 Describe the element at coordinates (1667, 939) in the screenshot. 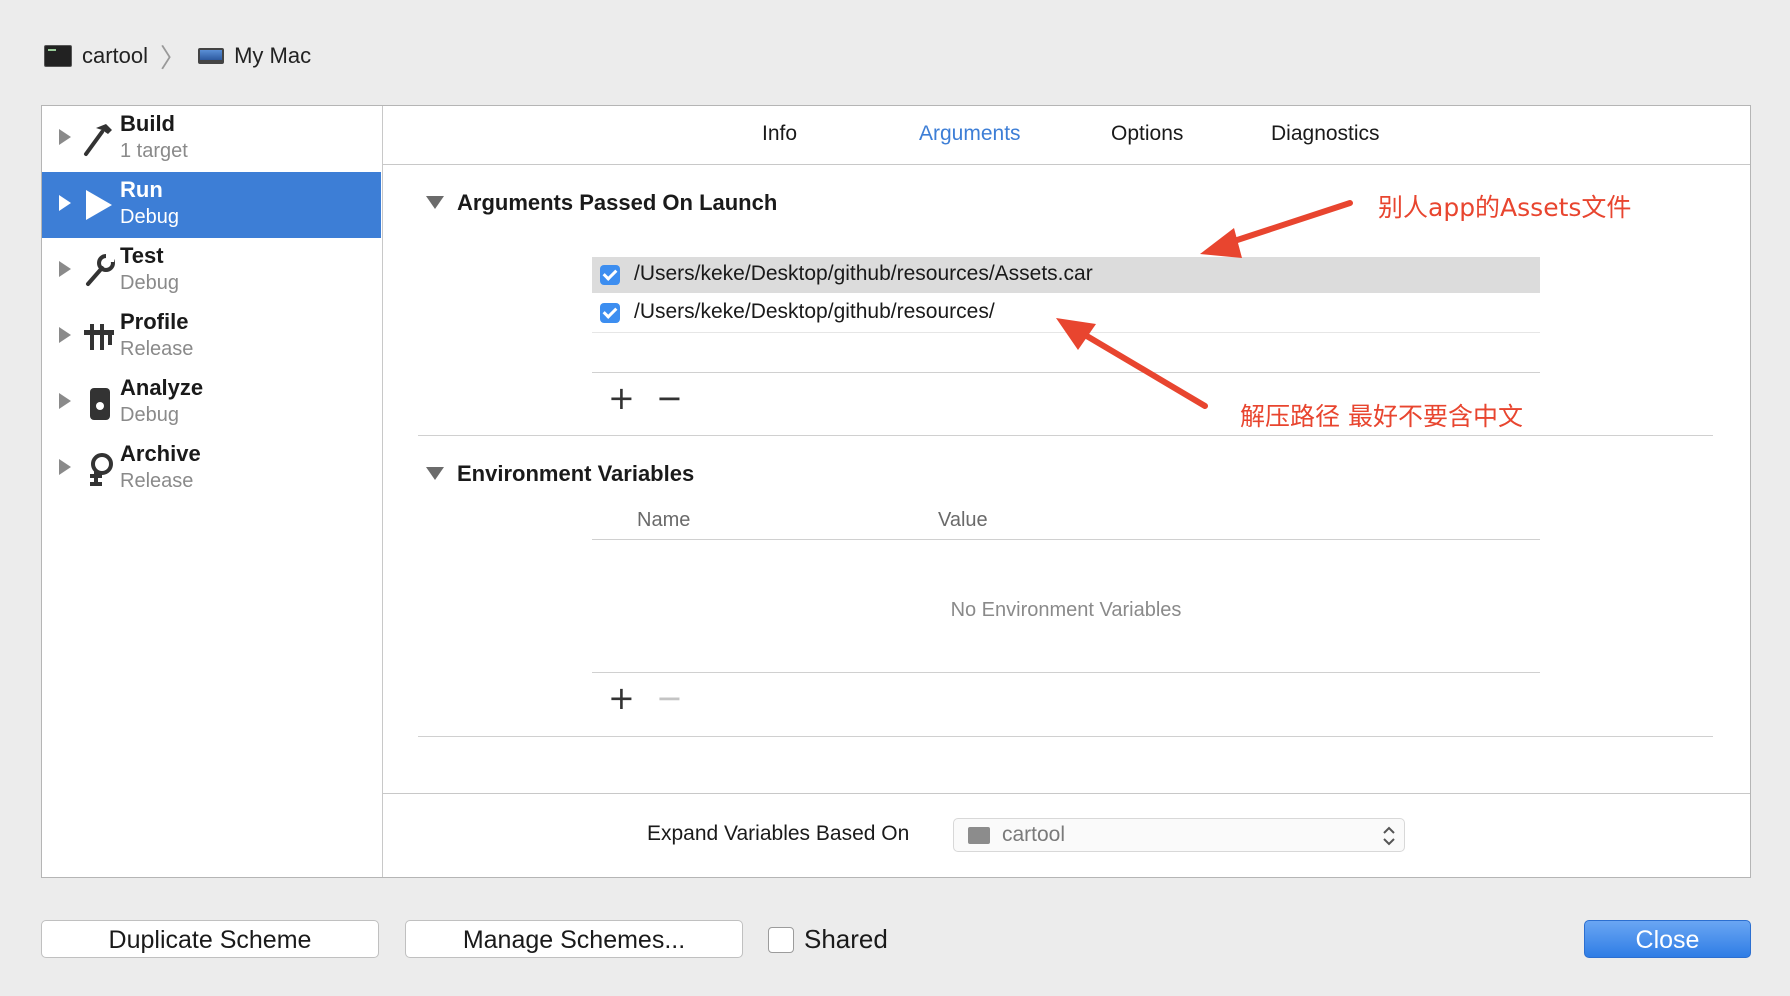

I see `close-button: Close` at that location.